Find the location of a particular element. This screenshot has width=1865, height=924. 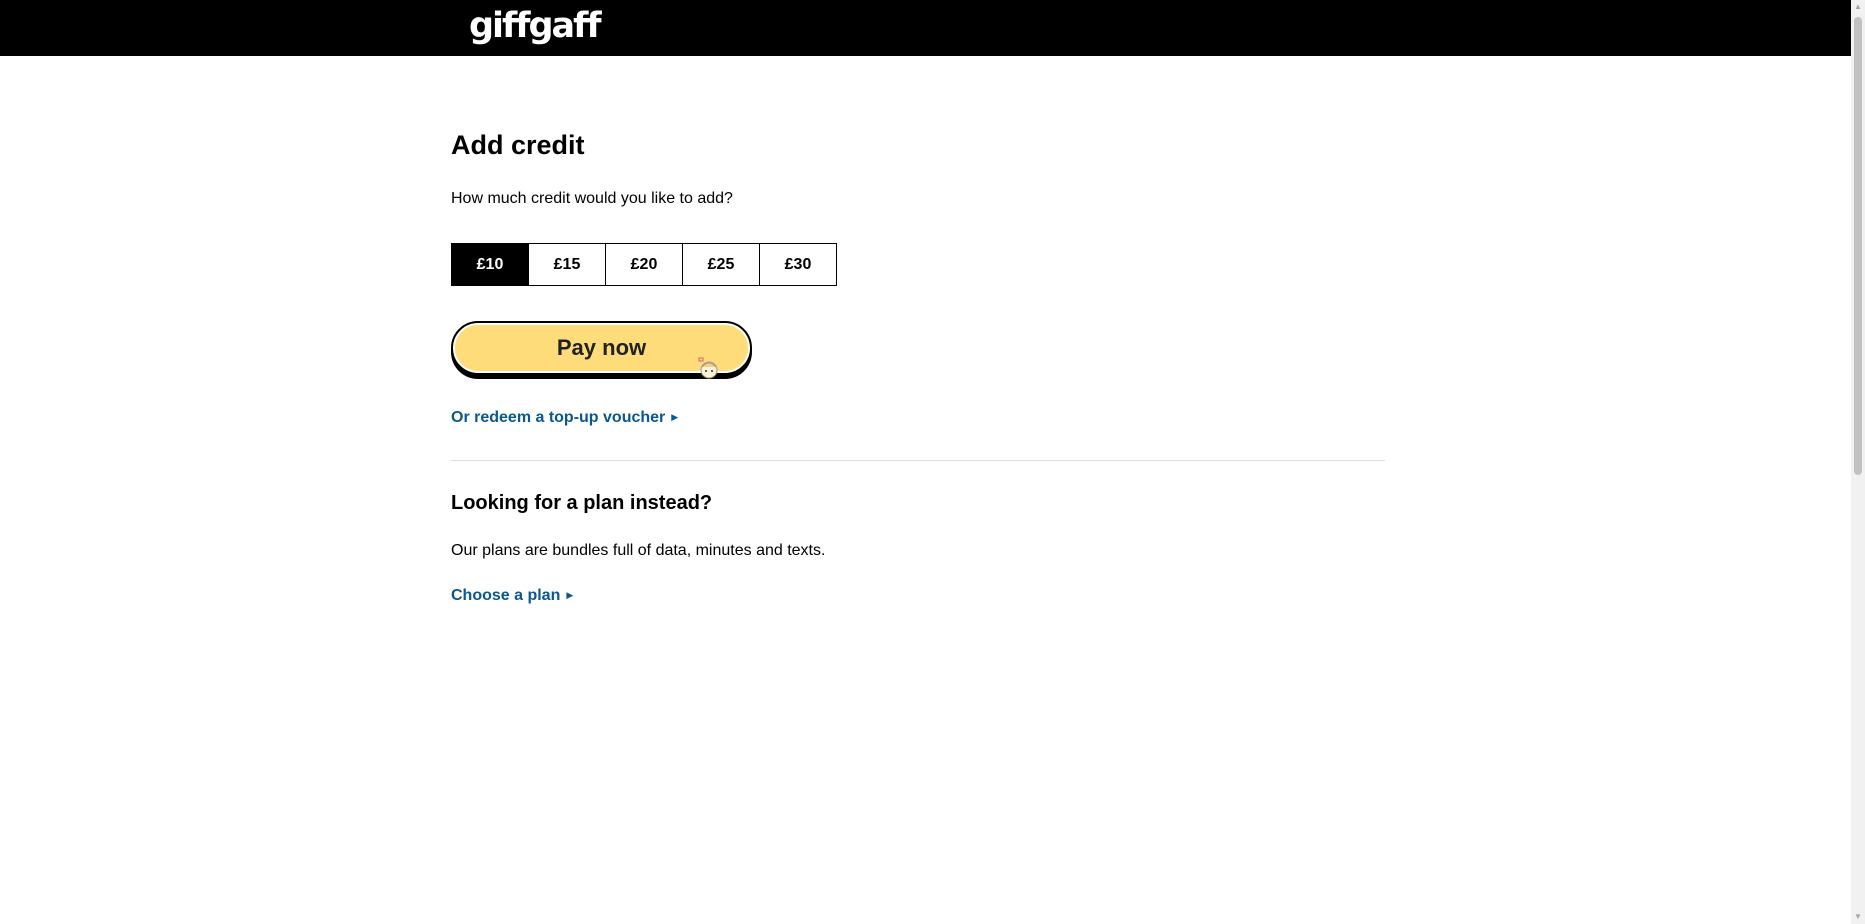

redeem-voucher-link: Or redeem a top-up voucher ▶ is located at coordinates (564, 418).